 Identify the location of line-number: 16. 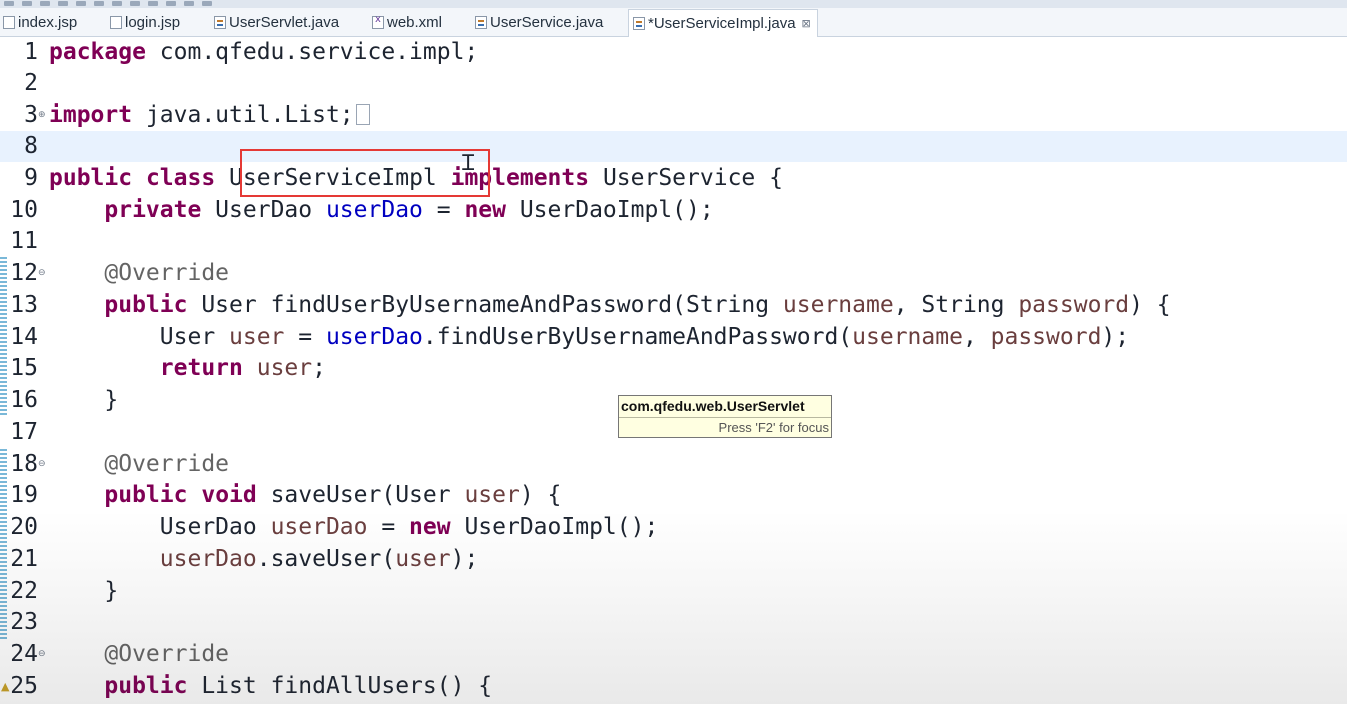
(24, 400).